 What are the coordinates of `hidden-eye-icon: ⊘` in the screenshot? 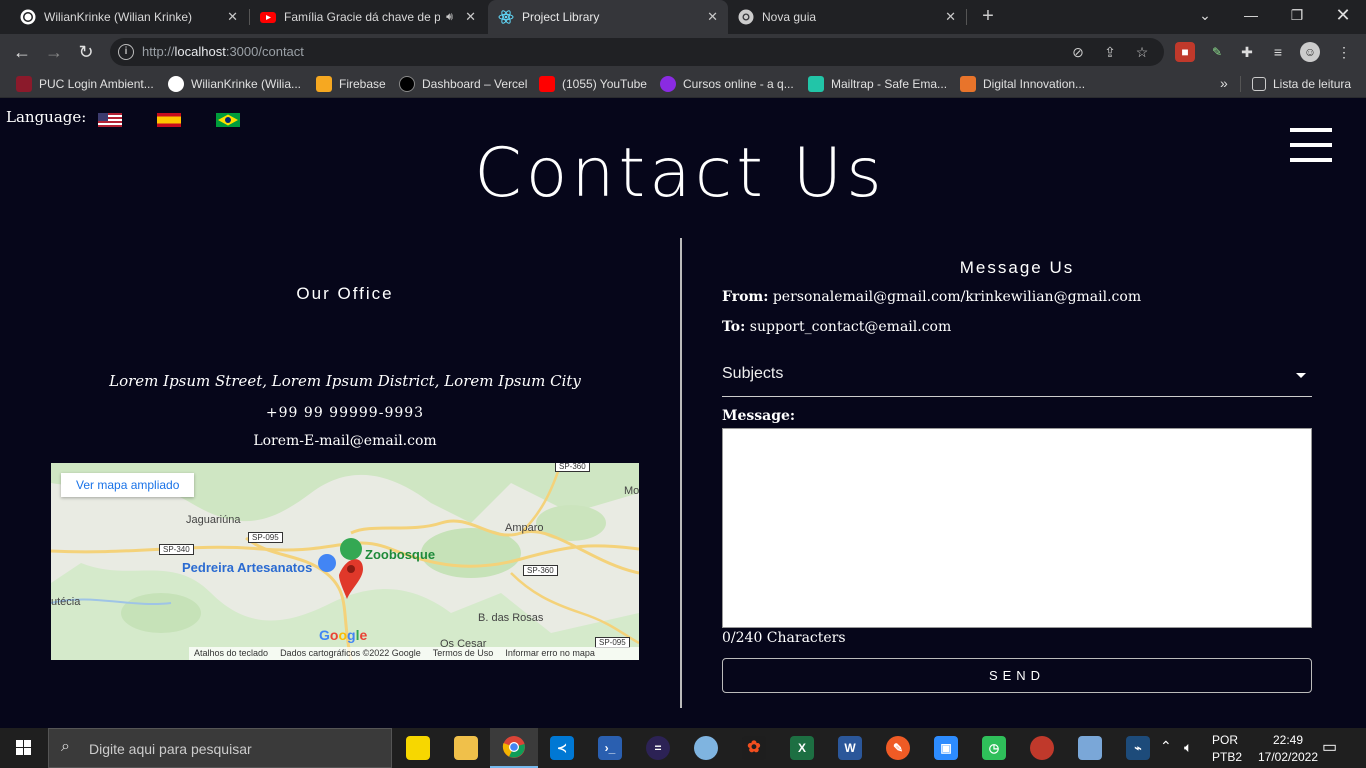 It's located at (1078, 52).